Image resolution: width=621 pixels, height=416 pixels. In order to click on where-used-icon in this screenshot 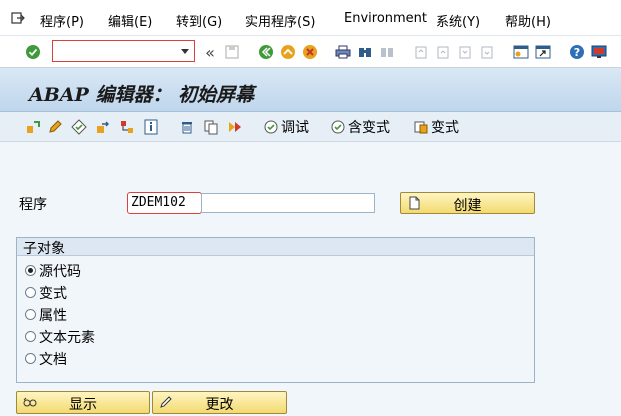, I will do `click(127, 127)`.